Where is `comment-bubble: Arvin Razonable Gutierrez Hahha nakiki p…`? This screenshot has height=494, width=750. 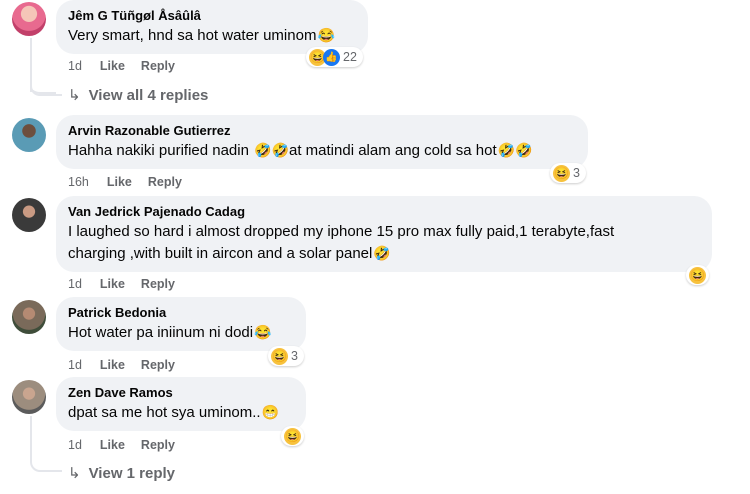
comment-bubble: Arvin Razonable Gutierrez Hahha nakiki p… is located at coordinates (322, 142).